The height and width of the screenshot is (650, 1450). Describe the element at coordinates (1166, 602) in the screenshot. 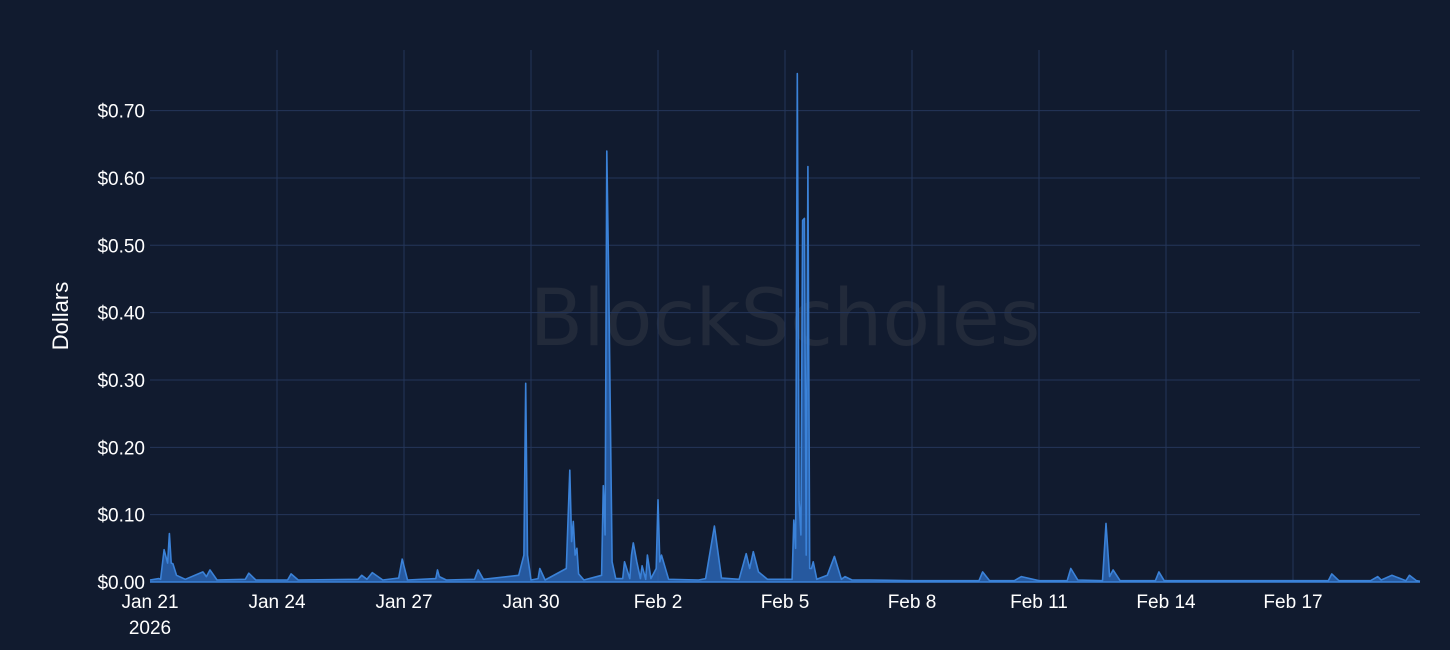

I see `x-tick-label: Feb 14` at that location.